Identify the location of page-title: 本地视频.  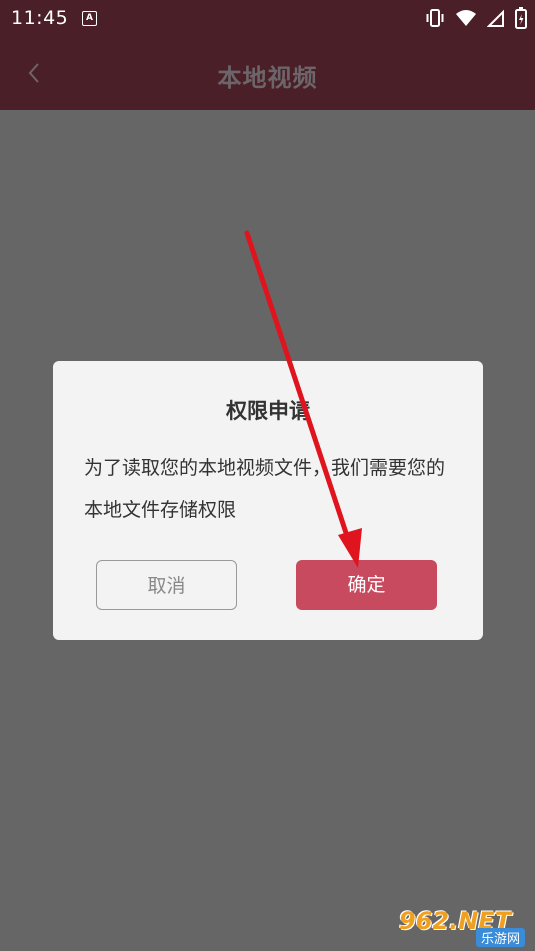
(267, 78).